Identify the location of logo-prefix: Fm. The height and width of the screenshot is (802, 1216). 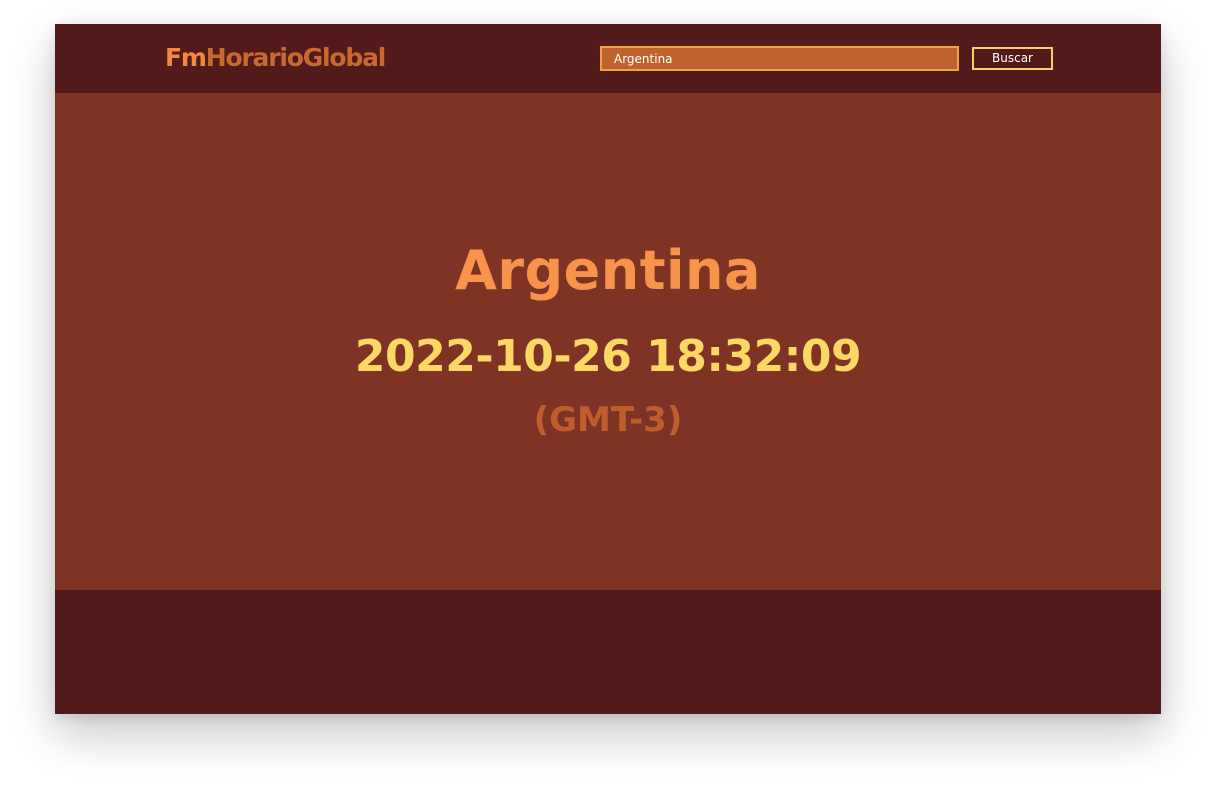
(186, 57).